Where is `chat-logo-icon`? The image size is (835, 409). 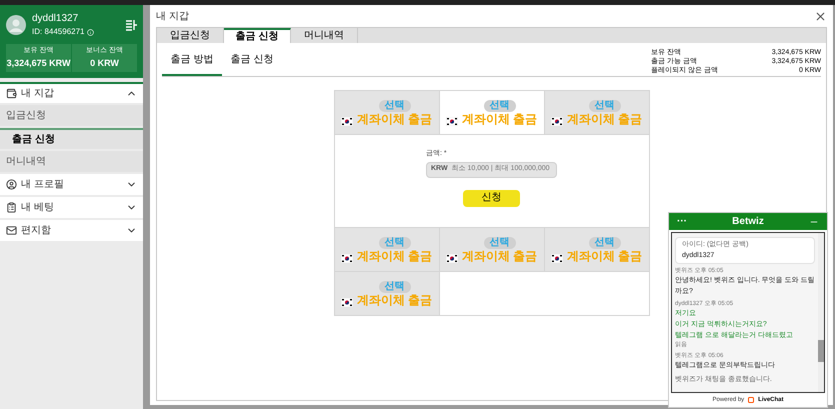 chat-logo-icon is located at coordinates (751, 400).